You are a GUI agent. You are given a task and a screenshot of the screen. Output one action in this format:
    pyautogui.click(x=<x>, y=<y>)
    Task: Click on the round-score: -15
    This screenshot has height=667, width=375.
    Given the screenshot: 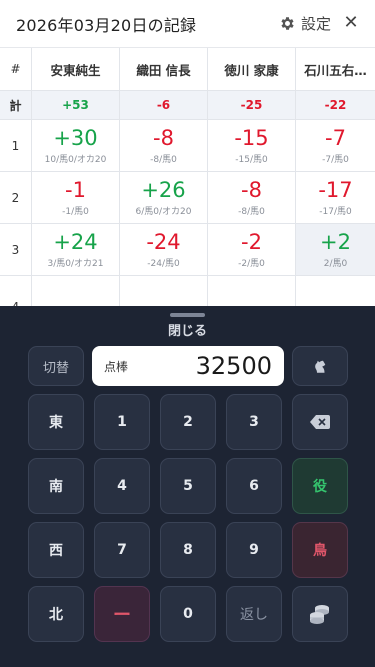 What is the action you would take?
    pyautogui.click(x=251, y=138)
    